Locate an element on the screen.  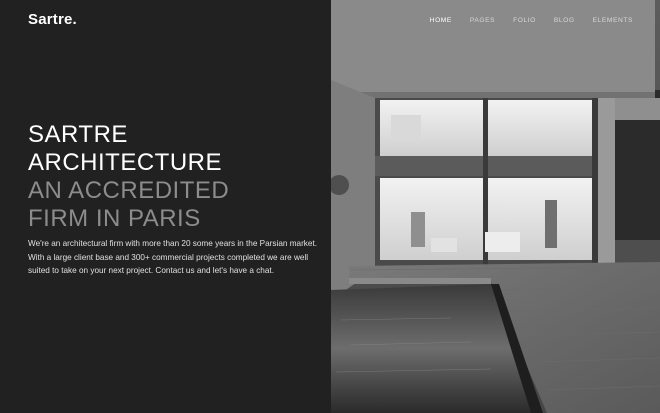
nav-home: HOME is located at coordinates (441, 20).